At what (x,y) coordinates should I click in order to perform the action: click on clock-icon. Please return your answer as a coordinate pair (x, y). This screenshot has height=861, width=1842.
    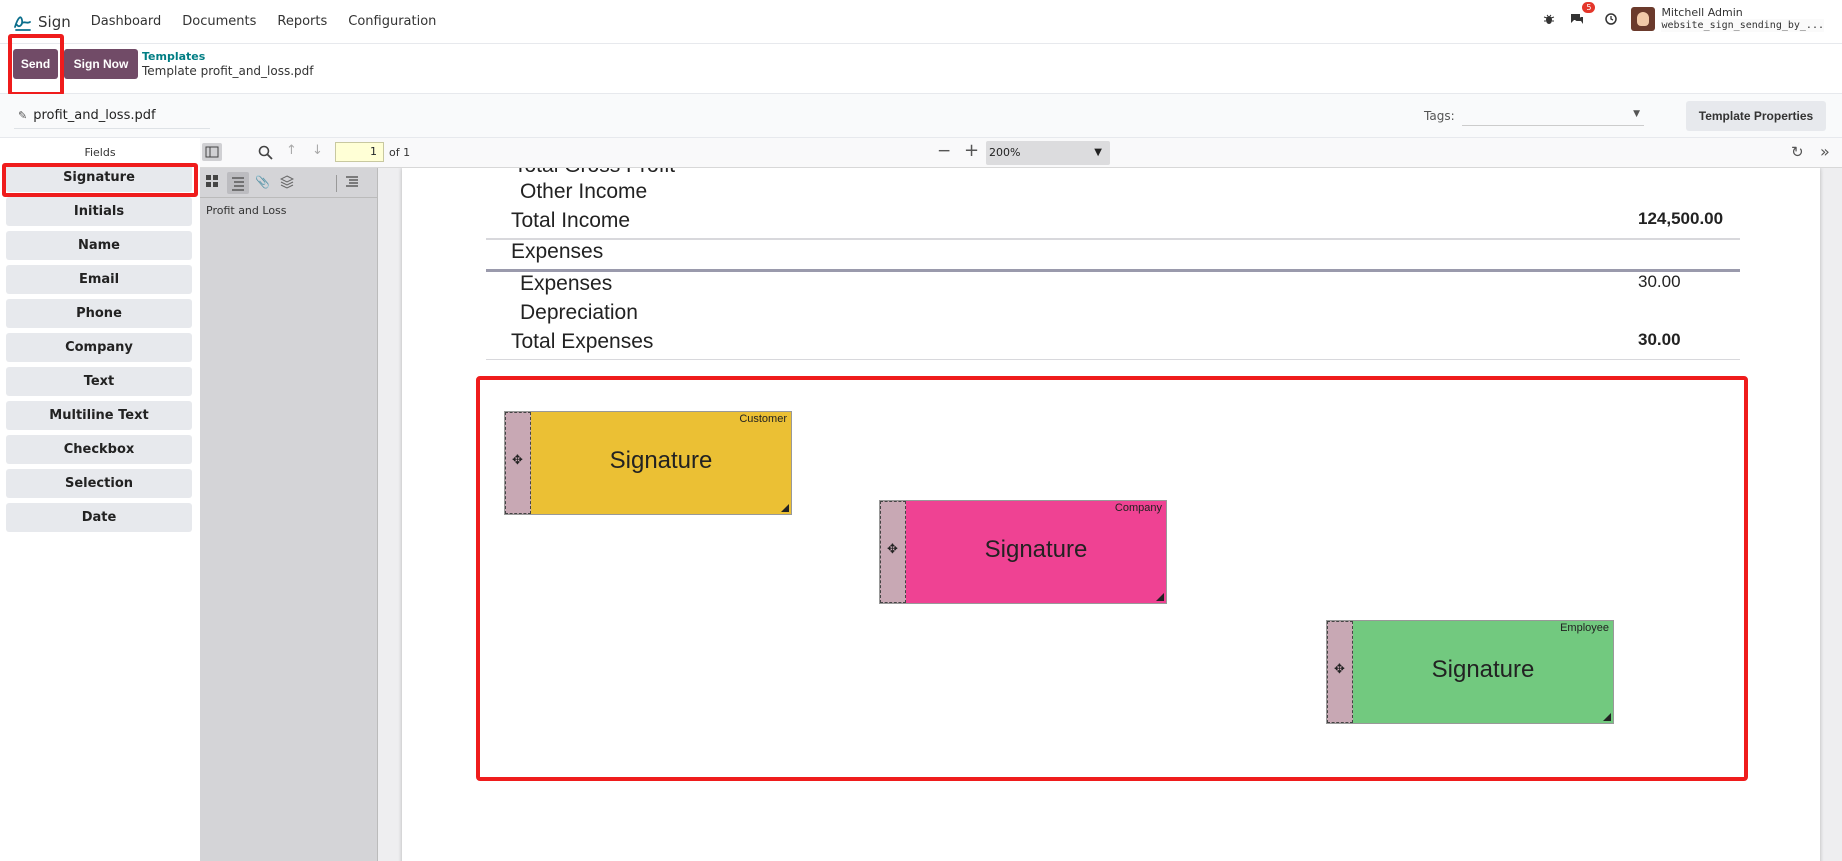
    Looking at the image, I should click on (1611, 19).